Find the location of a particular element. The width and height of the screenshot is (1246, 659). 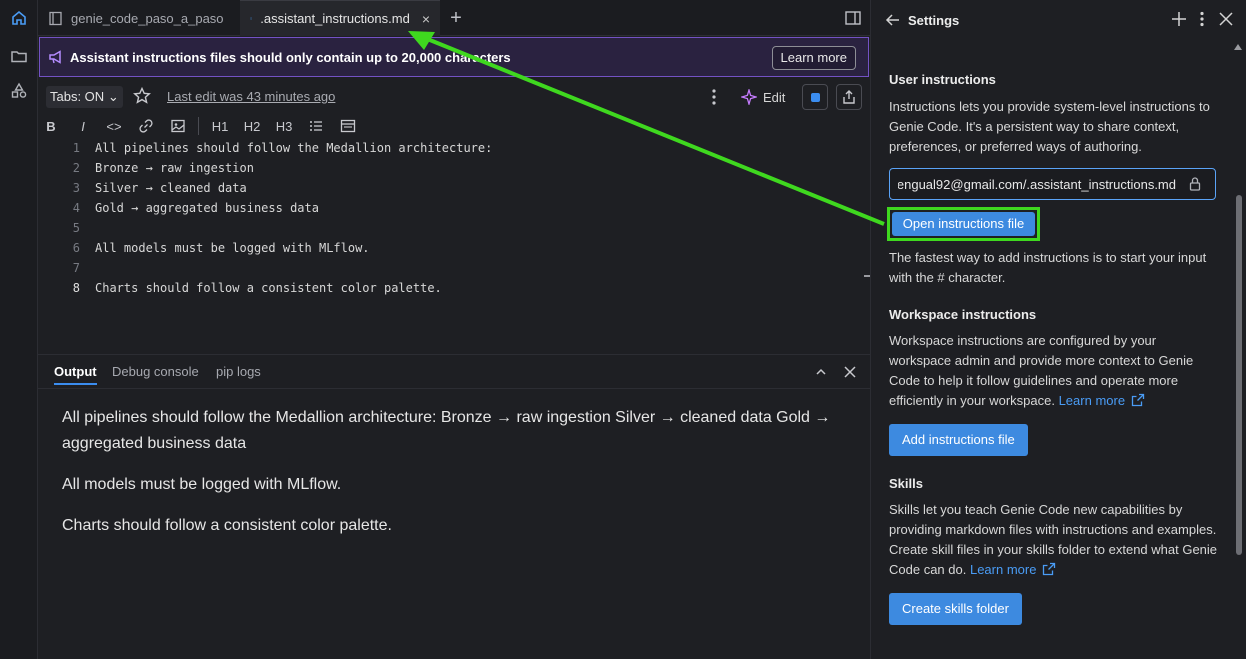

plus-icon is located at coordinates (1179, 19).